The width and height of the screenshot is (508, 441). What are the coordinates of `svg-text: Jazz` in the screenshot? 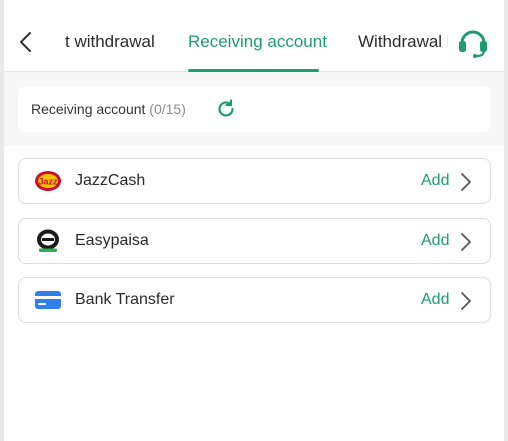 It's located at (48, 182).